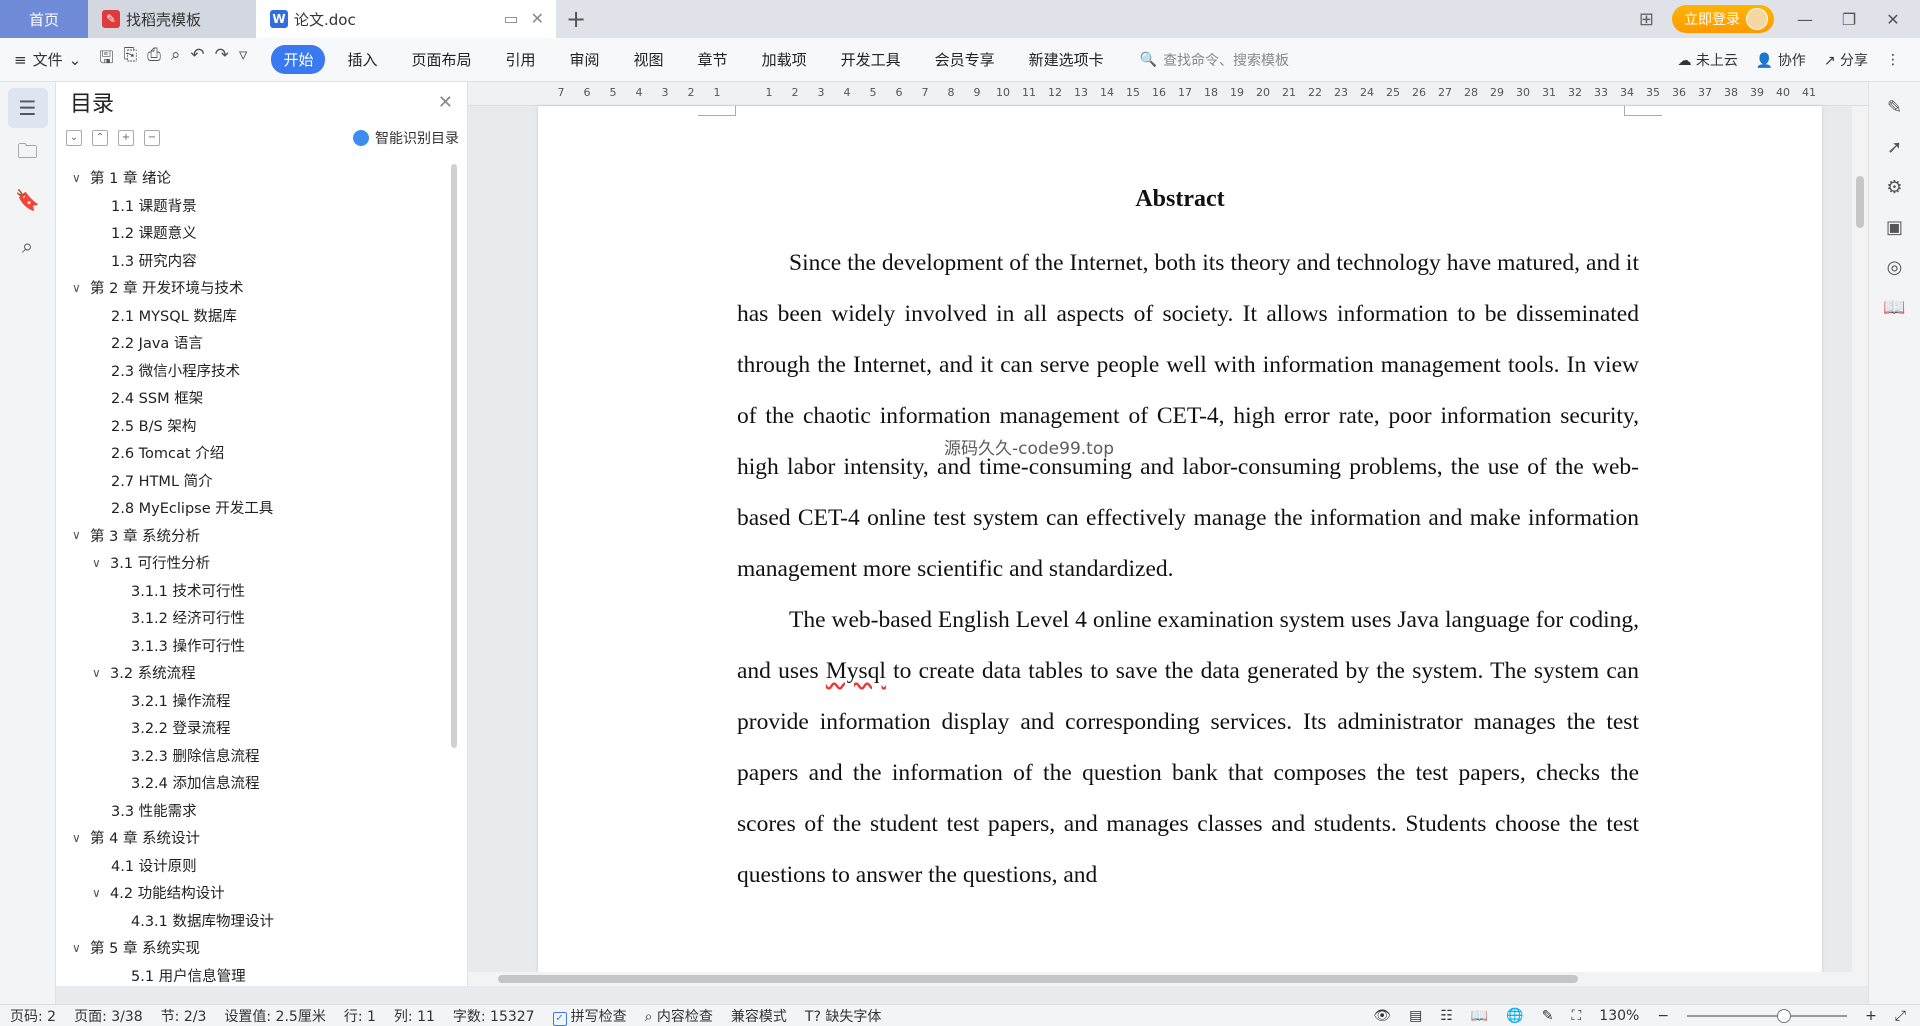 The width and height of the screenshot is (1920, 1026). Describe the element at coordinates (252, 206) in the screenshot. I see `toc-item: 1.1 课题背景` at that location.